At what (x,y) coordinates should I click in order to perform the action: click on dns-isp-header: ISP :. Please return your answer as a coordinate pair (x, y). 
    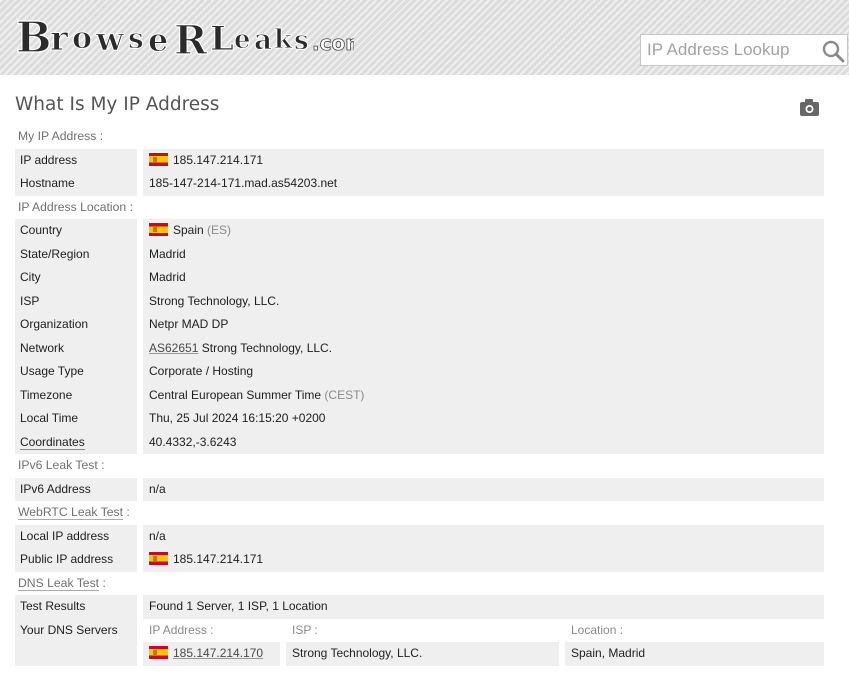
    Looking at the image, I should click on (419, 630).